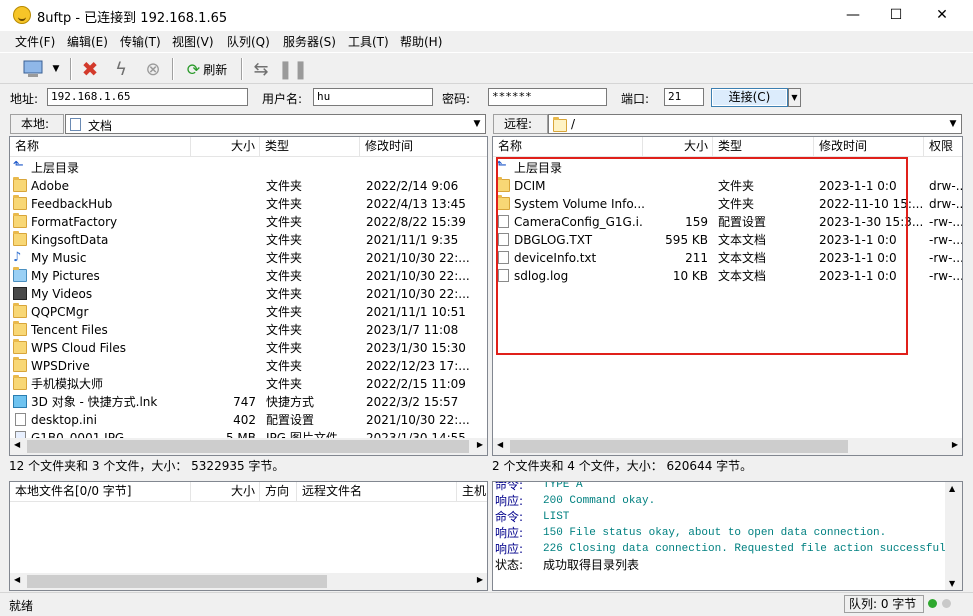  I want to click on file-row: KingsoftData 文件夹 2021/11/1 9:35, so click(248, 240).